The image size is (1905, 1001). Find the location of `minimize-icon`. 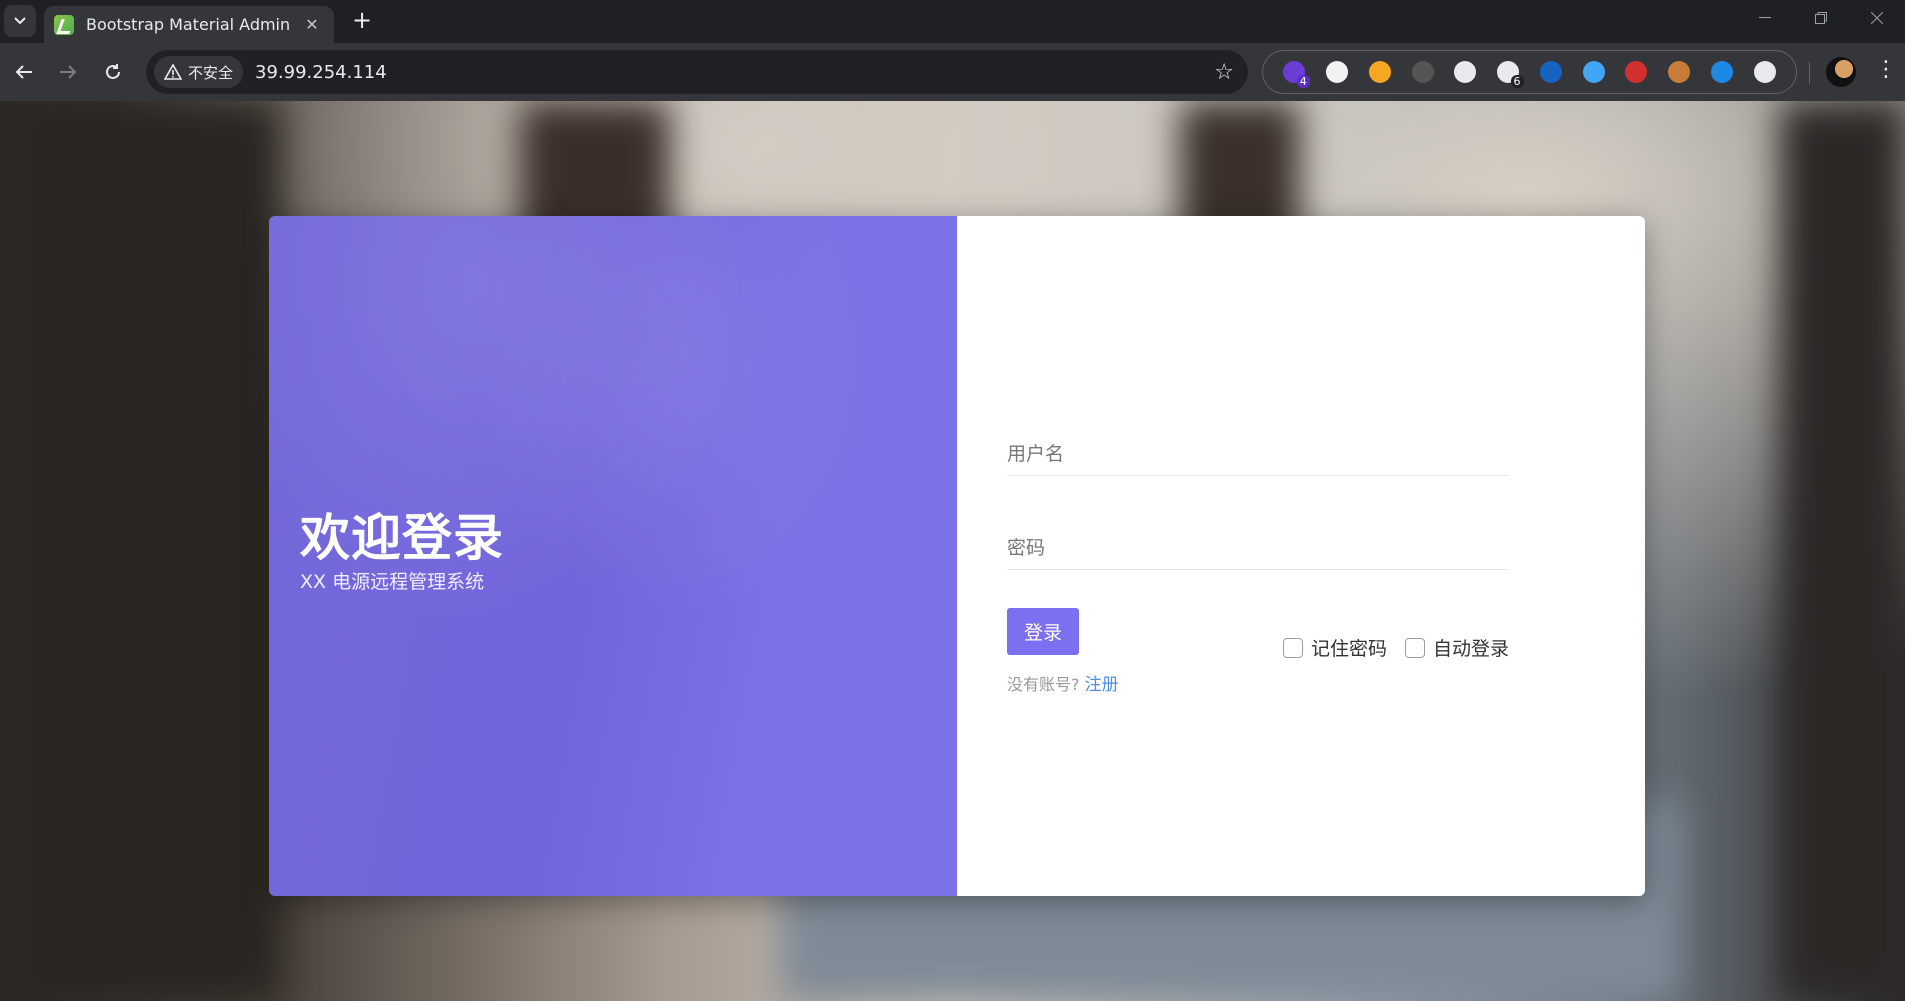

minimize-icon is located at coordinates (1765, 18).